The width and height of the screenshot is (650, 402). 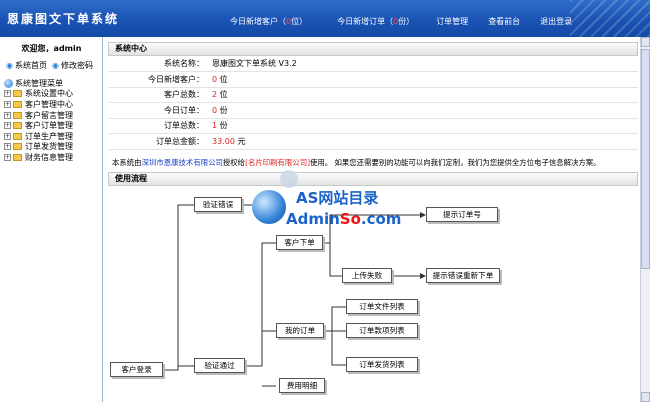 I want to click on flow-node-order-files: 订单文件列表, so click(x=382, y=306).